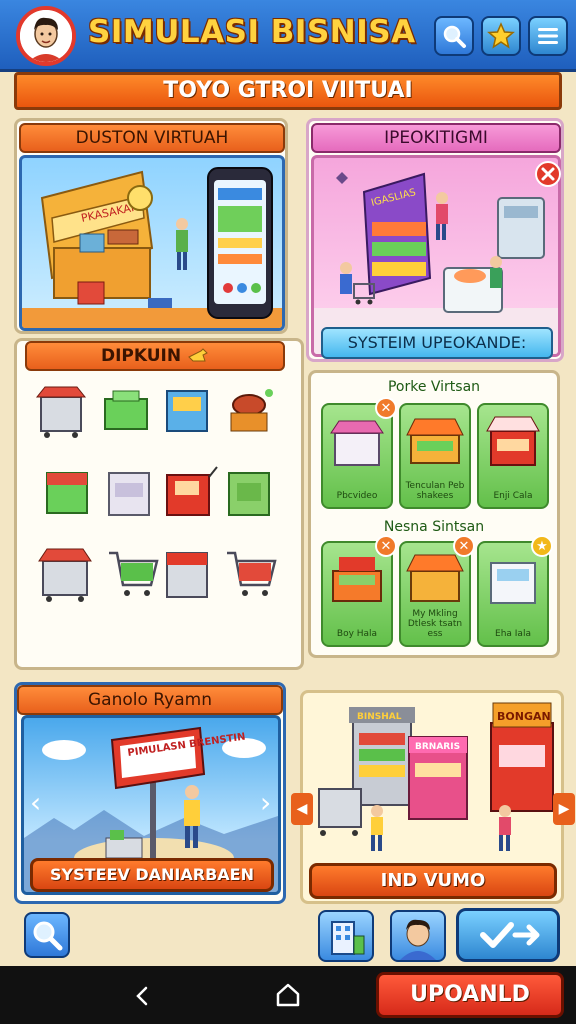 This screenshot has width=576, height=1024. I want to click on white-stall-item, so click(129, 494).